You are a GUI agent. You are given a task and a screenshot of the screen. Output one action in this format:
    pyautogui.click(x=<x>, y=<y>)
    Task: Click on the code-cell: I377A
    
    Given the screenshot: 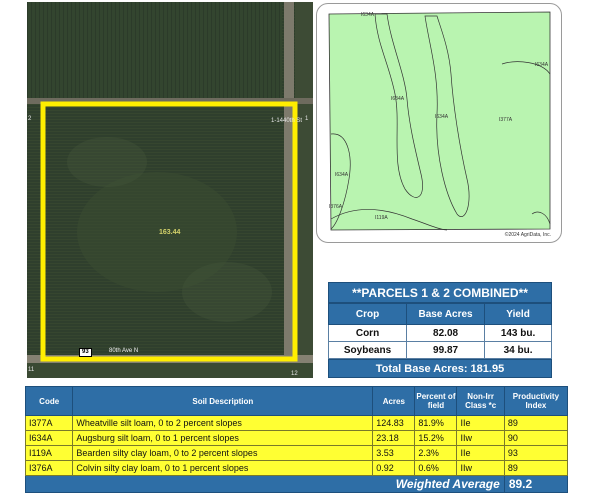 What is the action you would take?
    pyautogui.click(x=49, y=423)
    